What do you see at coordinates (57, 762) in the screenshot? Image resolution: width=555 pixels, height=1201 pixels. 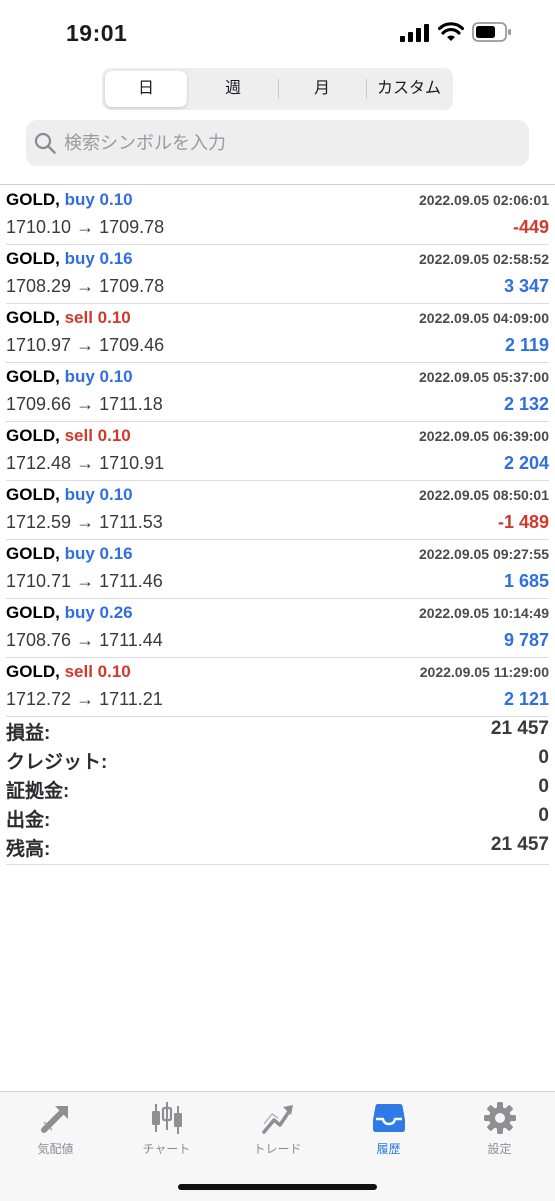 I see `summary-label: クレジット:` at bounding box center [57, 762].